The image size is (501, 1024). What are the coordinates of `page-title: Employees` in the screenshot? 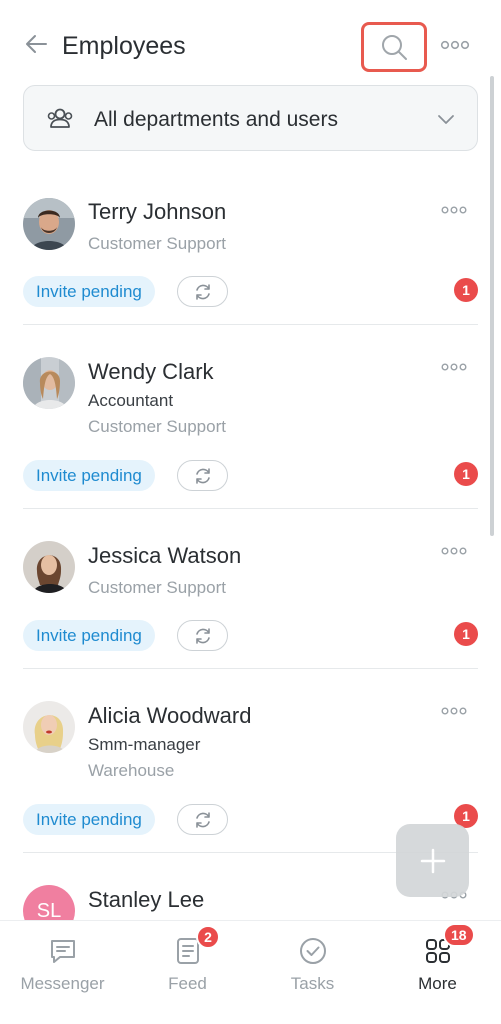 It's located at (124, 46).